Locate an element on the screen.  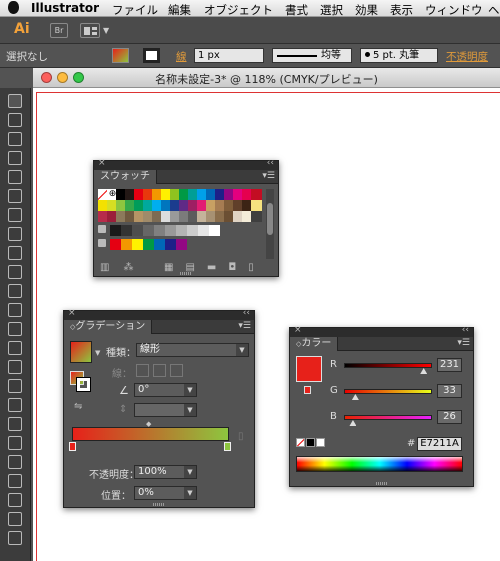
brush-definition: 5 pt. 丸筆 is located at coordinates (399, 55).